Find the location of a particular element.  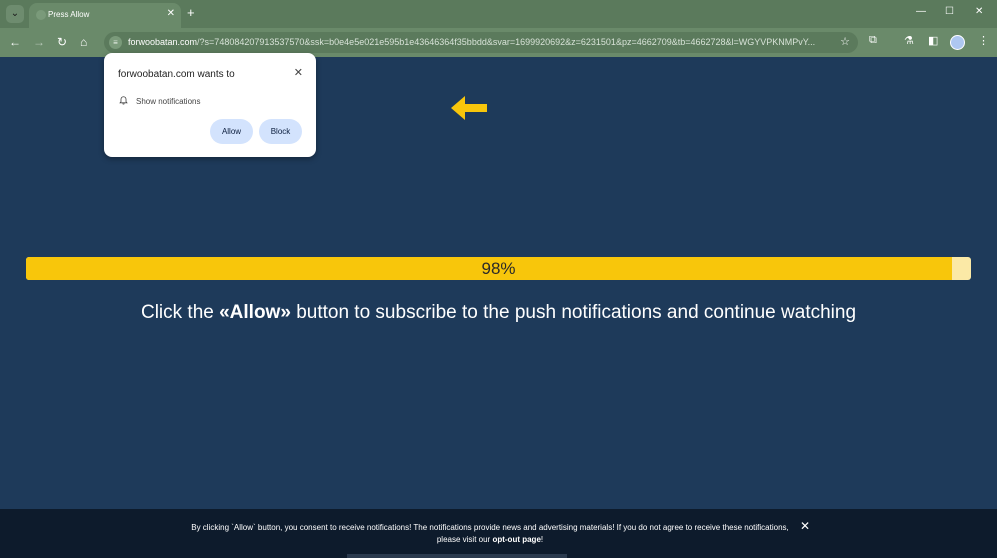

bookmark-star-icon: ☆ is located at coordinates (845, 41).